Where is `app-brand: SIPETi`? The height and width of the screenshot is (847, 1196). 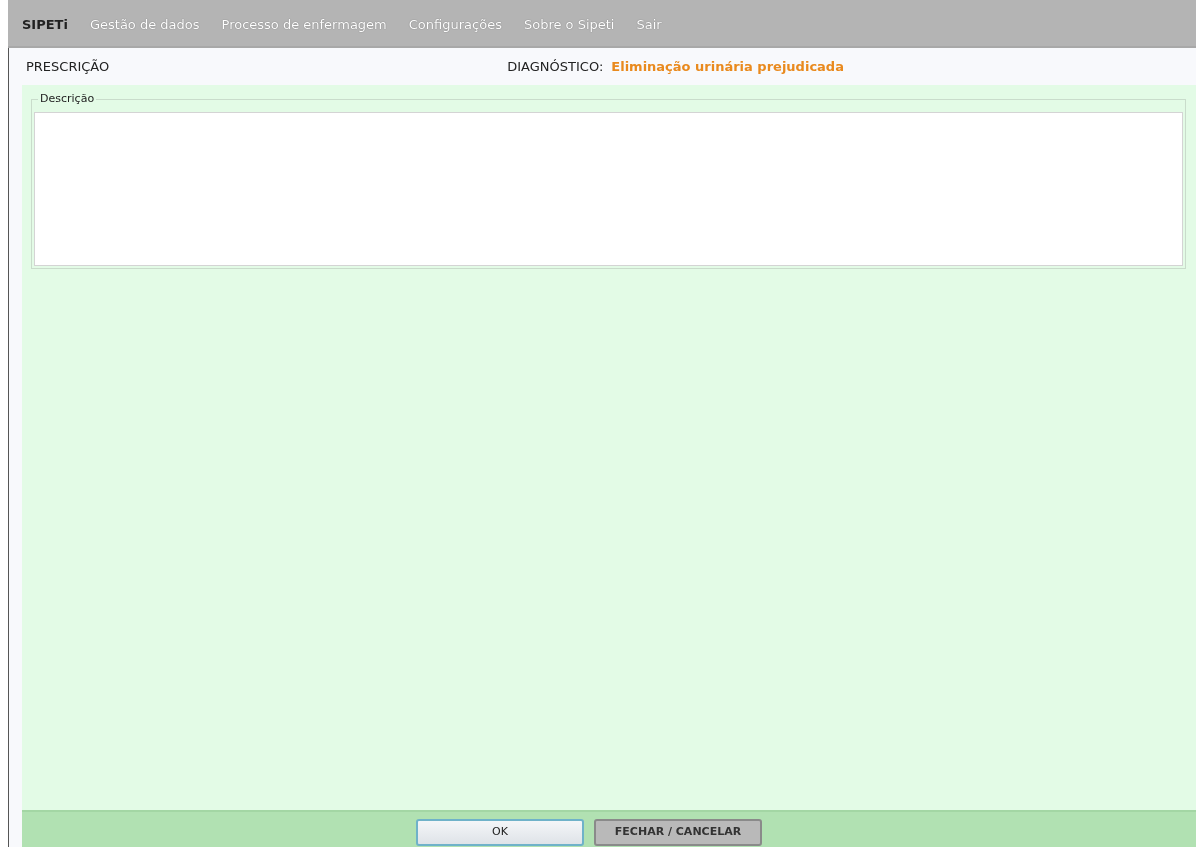
app-brand: SIPETi is located at coordinates (45, 25).